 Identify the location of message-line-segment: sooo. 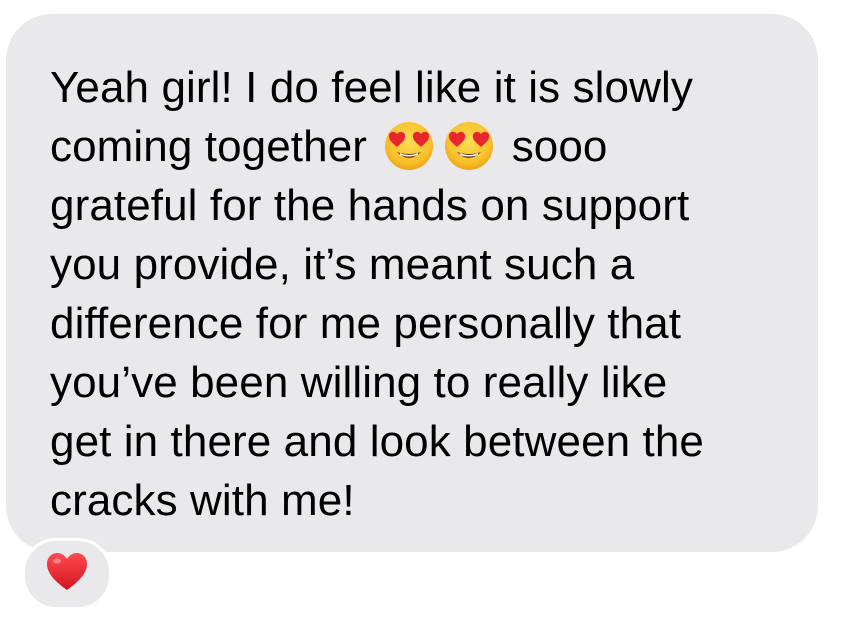
(559, 146).